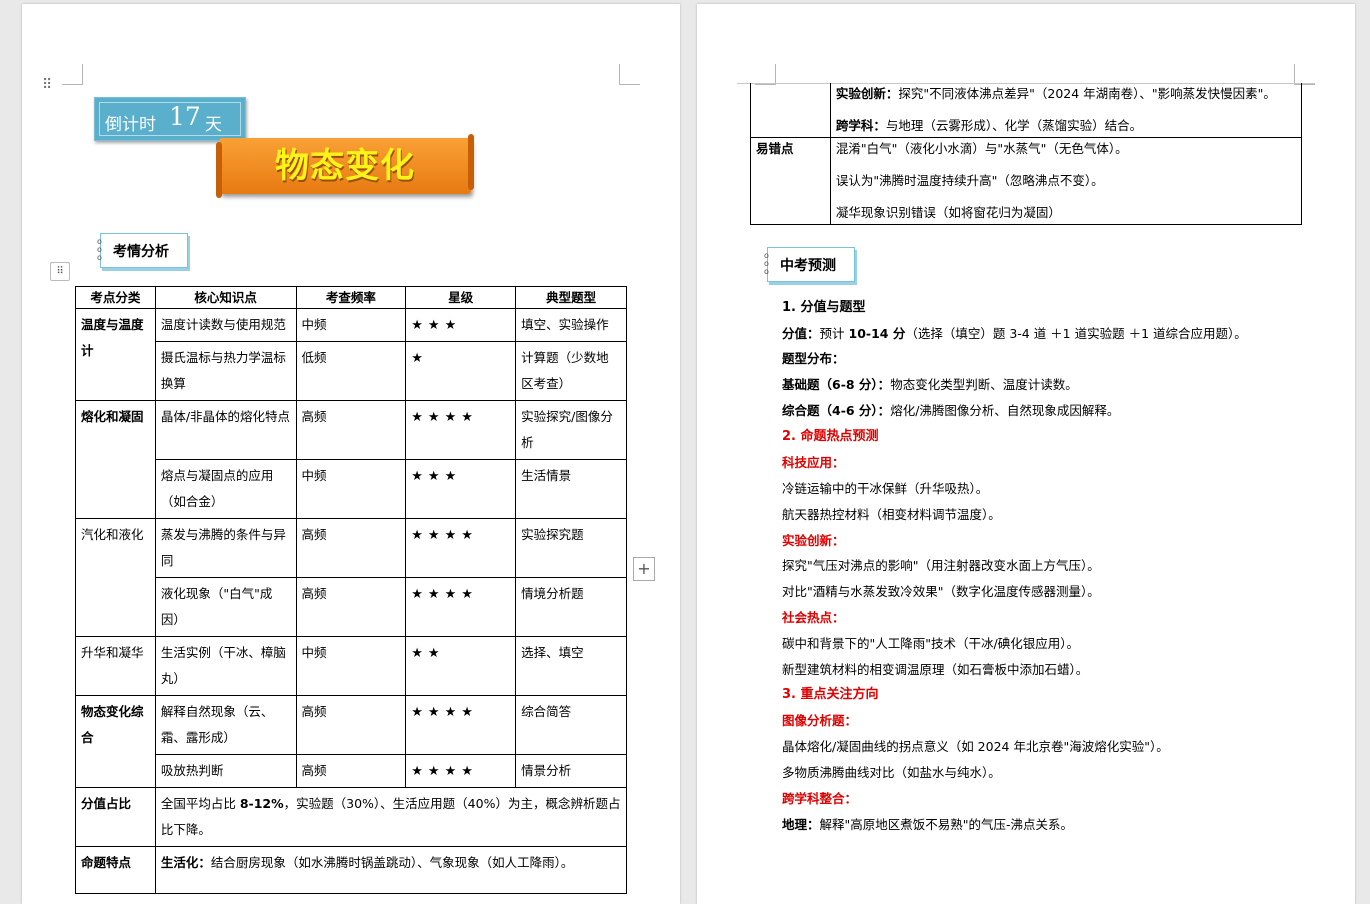  Describe the element at coordinates (644, 569) in the screenshot. I see `add-row-button: +` at that location.